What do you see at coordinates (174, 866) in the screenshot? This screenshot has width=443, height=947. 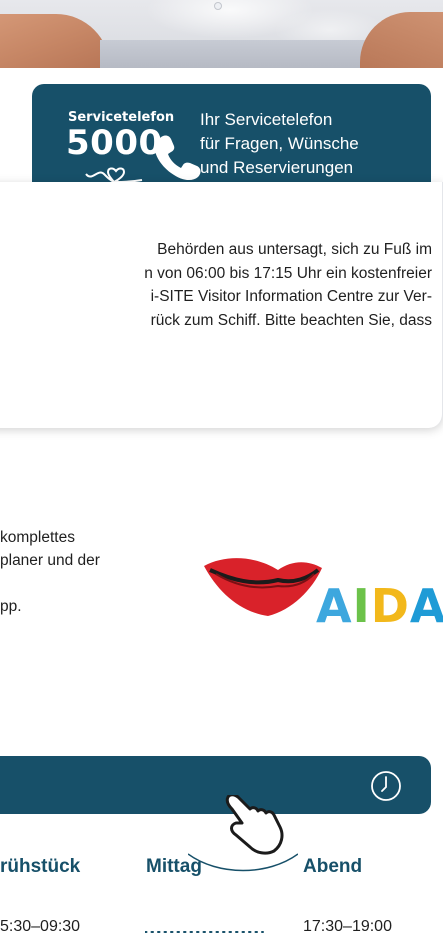 I see `header-lunch: Mittag` at bounding box center [174, 866].